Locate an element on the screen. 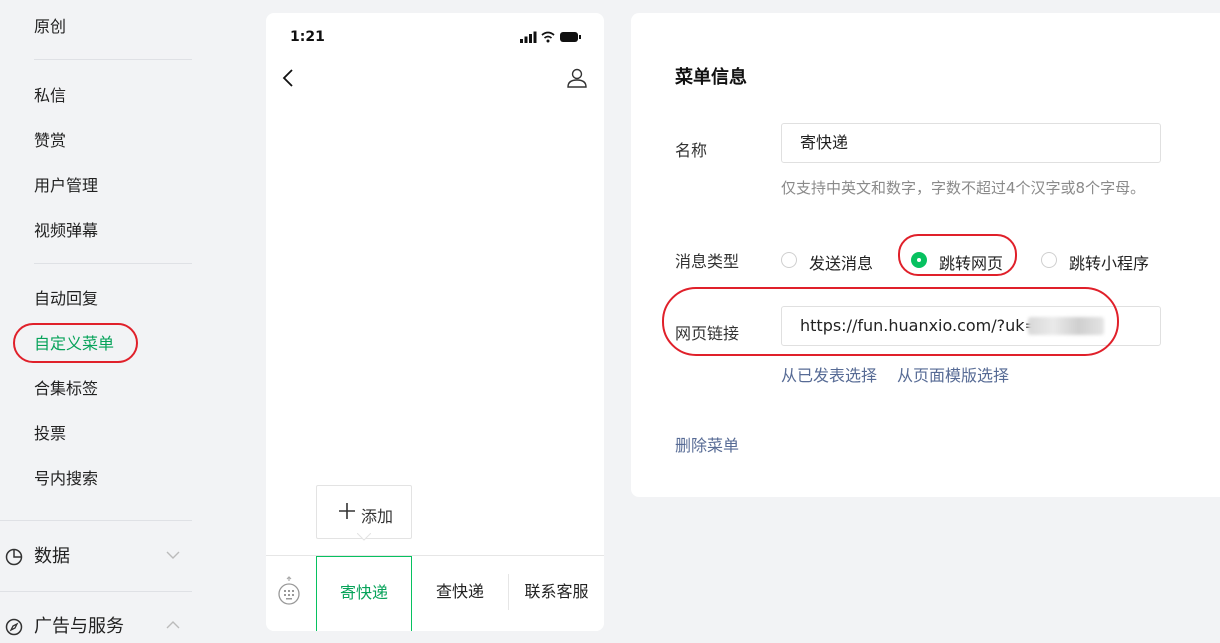 The image size is (1220, 643). sidebar-item-messages: 私信 is located at coordinates (50, 96).